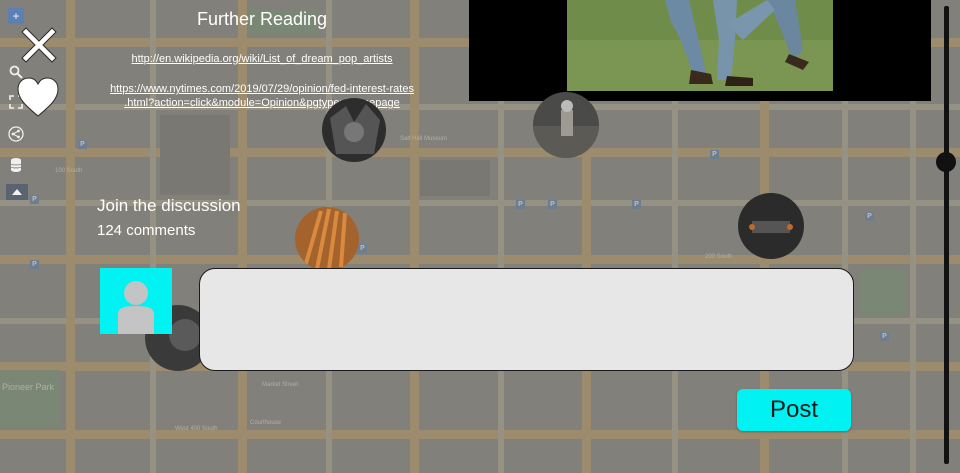 The image size is (960, 473). I want to click on close-button, so click(39, 45).